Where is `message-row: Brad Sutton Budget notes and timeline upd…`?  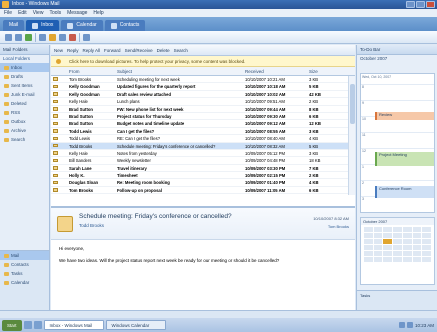
message-row: Brad Sutton Budget notes and timeline upd… is located at coordinates (203, 124).